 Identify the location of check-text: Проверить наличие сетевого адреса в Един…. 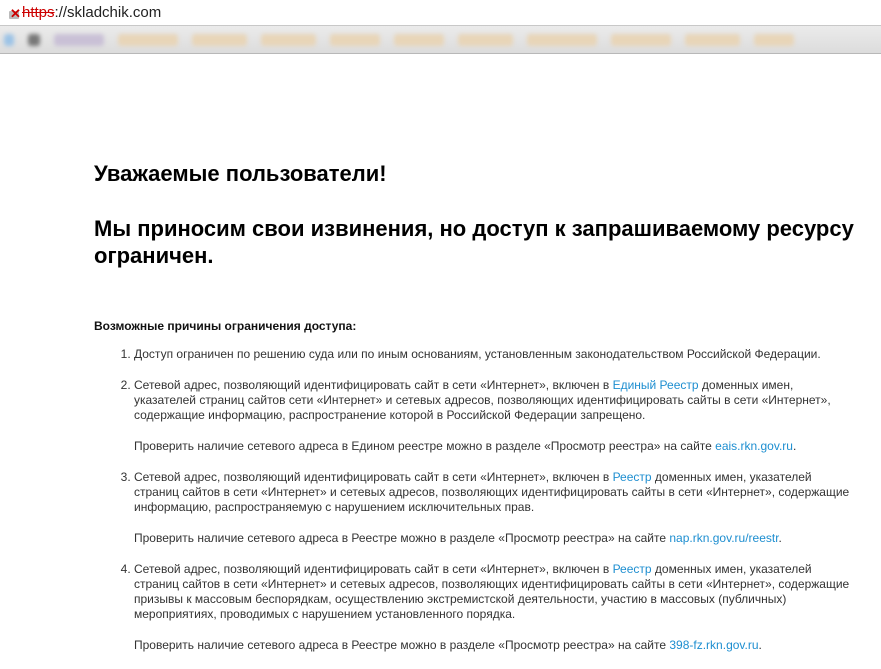
(425, 446).